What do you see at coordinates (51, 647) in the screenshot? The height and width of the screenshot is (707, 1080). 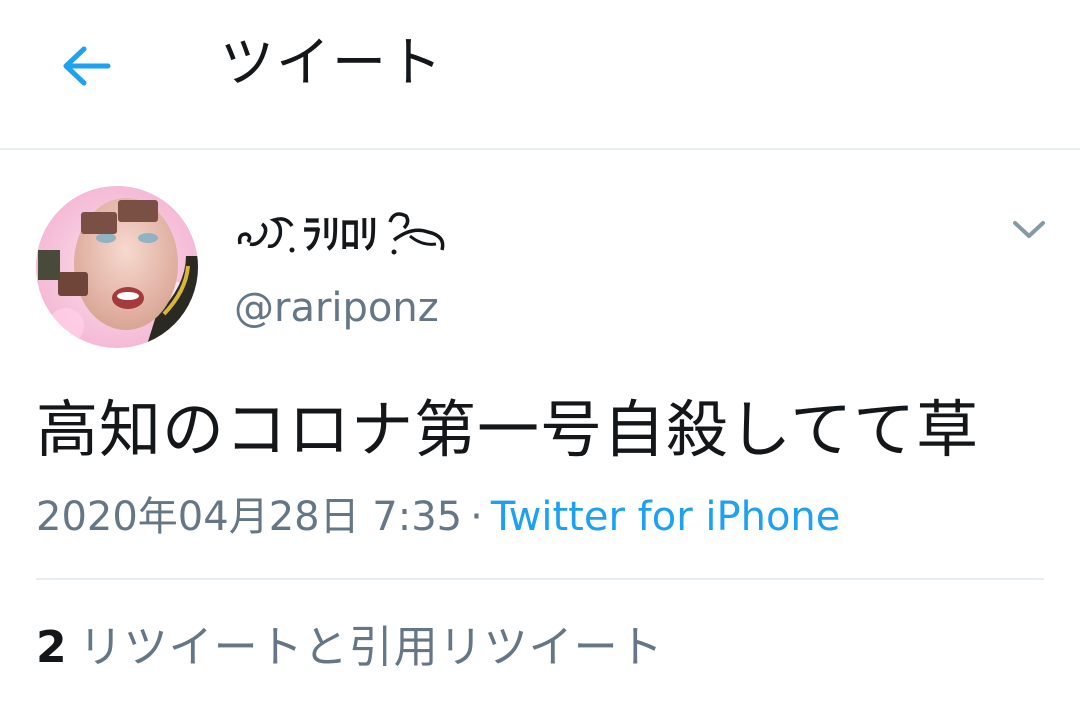 I see `retweet-count: 2` at bounding box center [51, 647].